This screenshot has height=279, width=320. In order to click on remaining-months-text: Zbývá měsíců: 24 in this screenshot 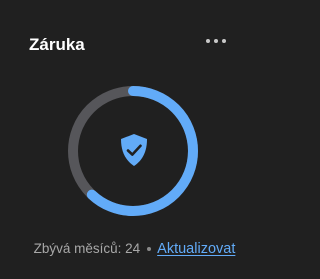, I will do `click(87, 248)`.